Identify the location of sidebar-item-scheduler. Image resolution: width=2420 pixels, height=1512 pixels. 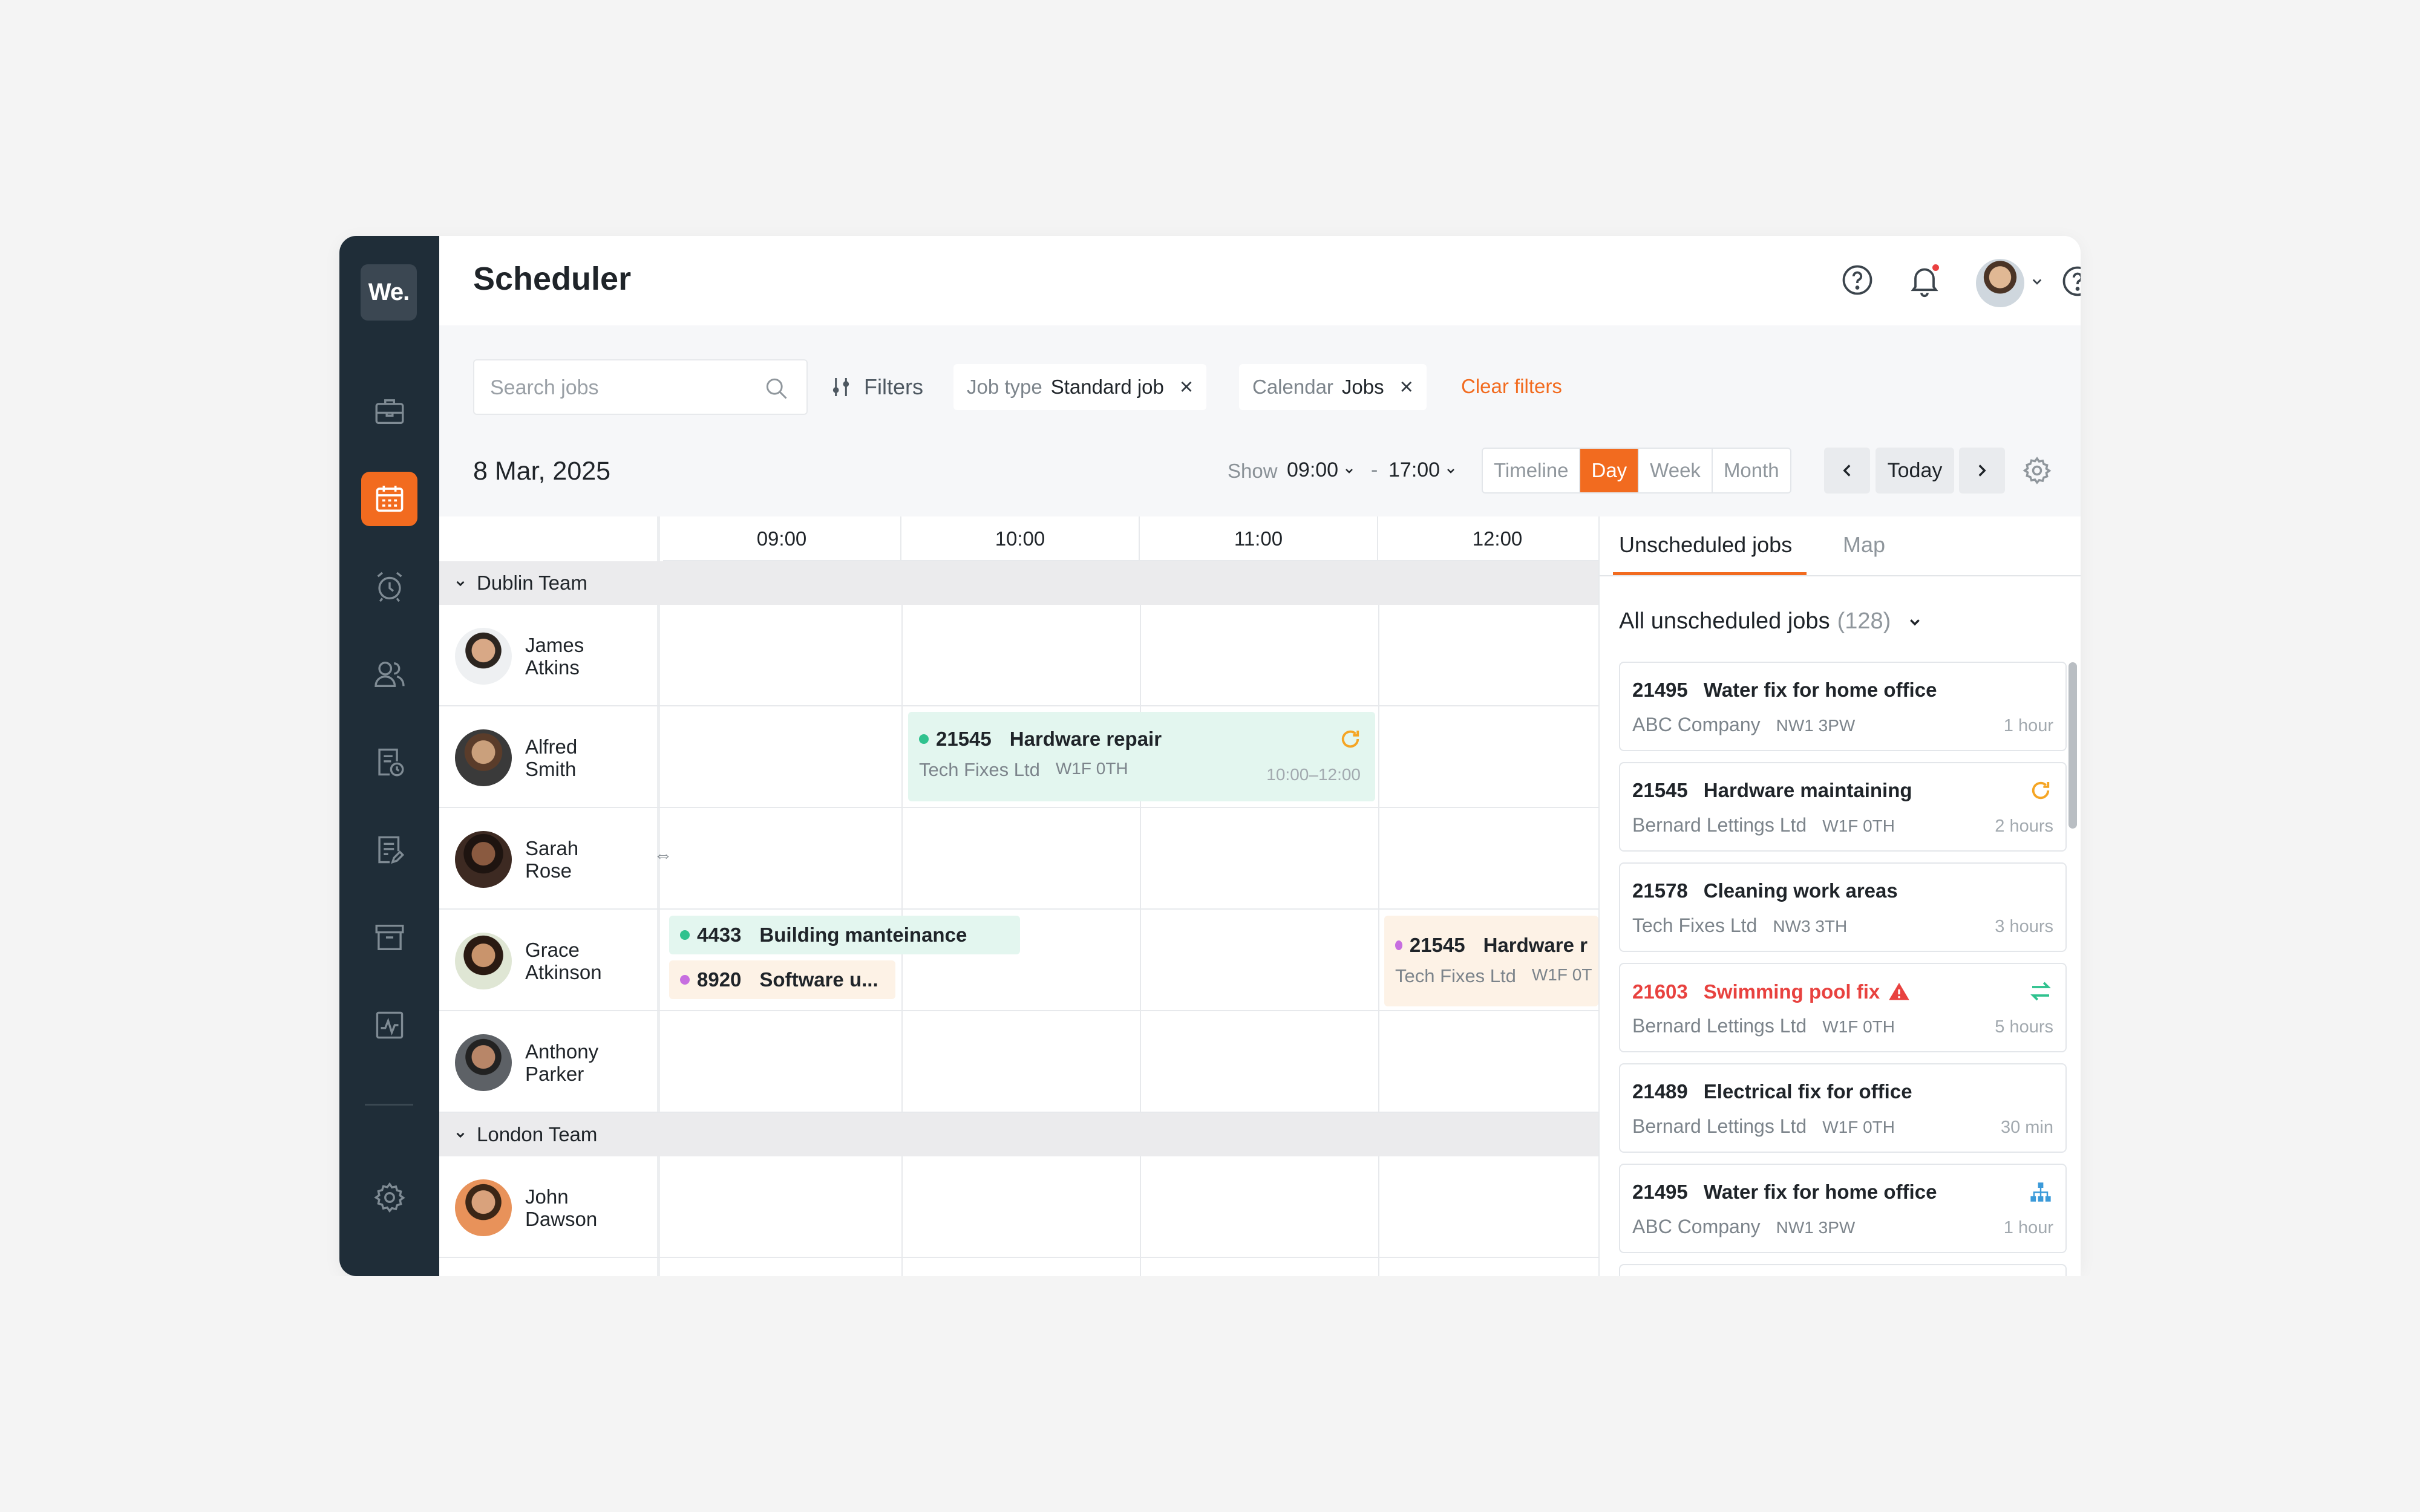
(389, 499).